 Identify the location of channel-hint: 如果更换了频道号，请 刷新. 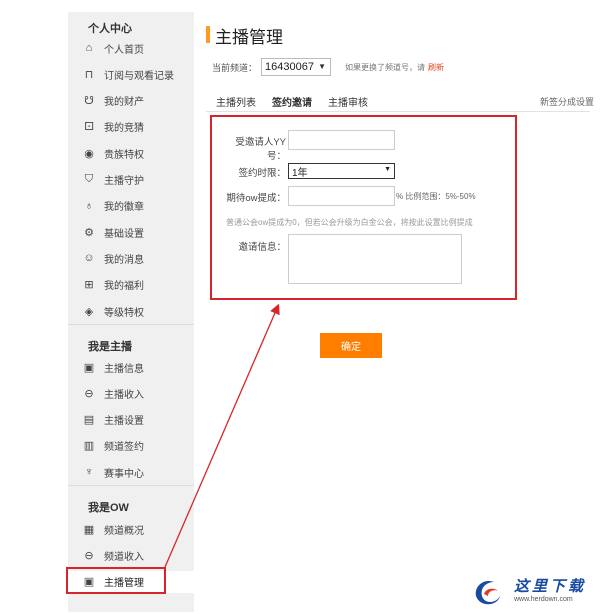
(394, 67).